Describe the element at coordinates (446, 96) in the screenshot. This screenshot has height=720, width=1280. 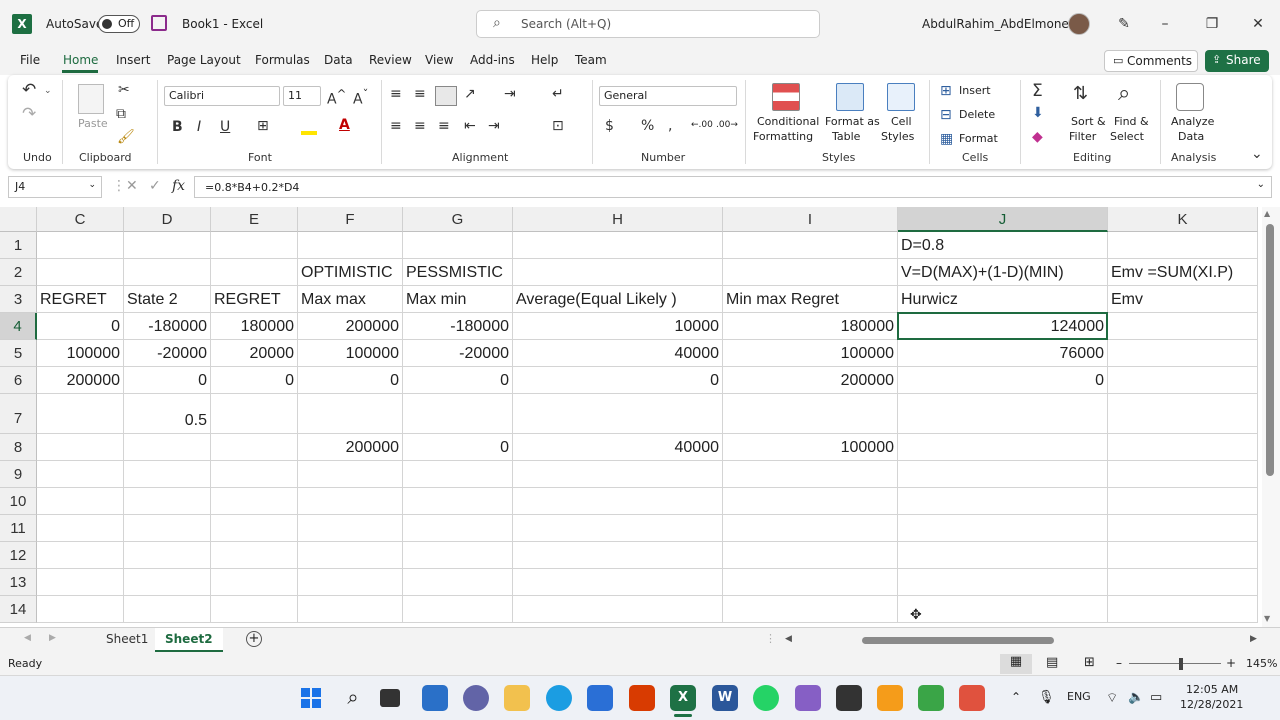
I see `align-bottom-icon` at that location.